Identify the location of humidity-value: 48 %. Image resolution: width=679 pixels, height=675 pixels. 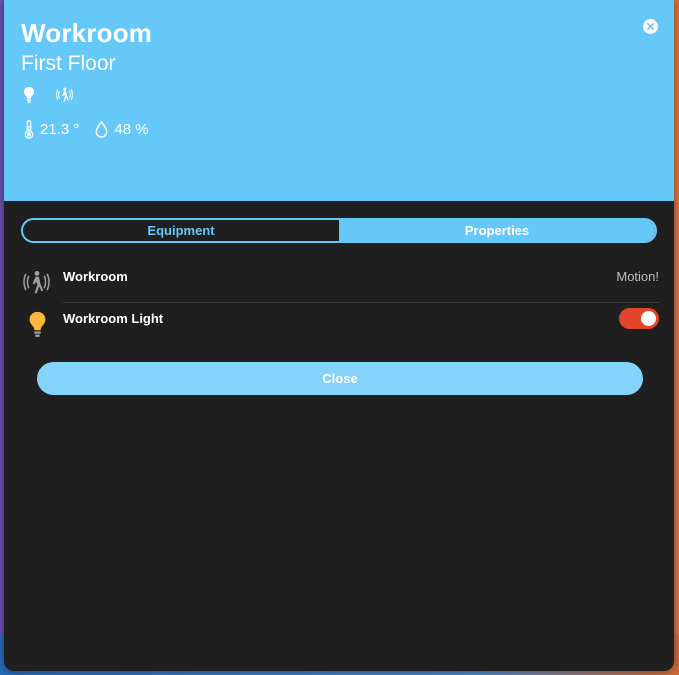
(131, 129).